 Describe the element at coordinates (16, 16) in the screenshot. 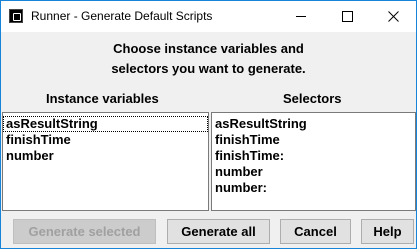

I see `app-icon` at that location.